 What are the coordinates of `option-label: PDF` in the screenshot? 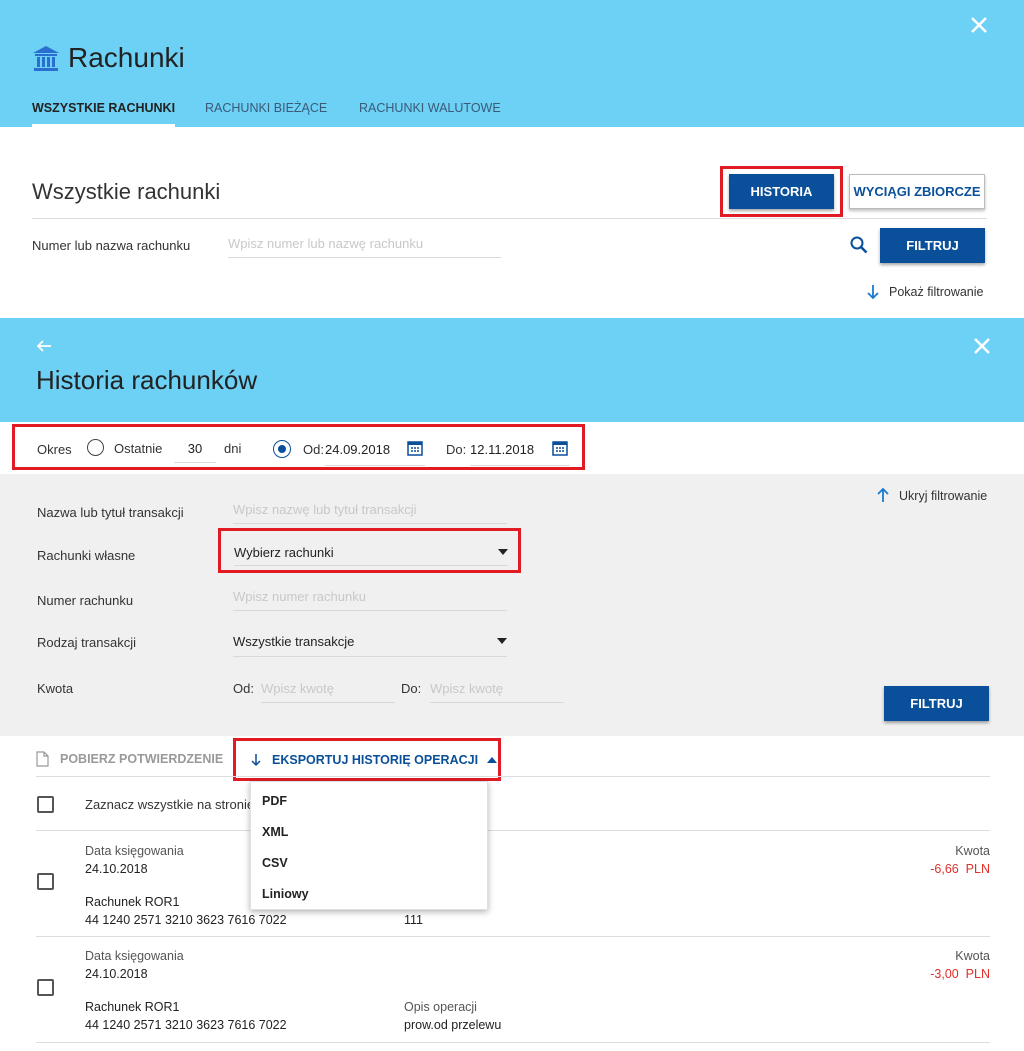 It's located at (274, 801).